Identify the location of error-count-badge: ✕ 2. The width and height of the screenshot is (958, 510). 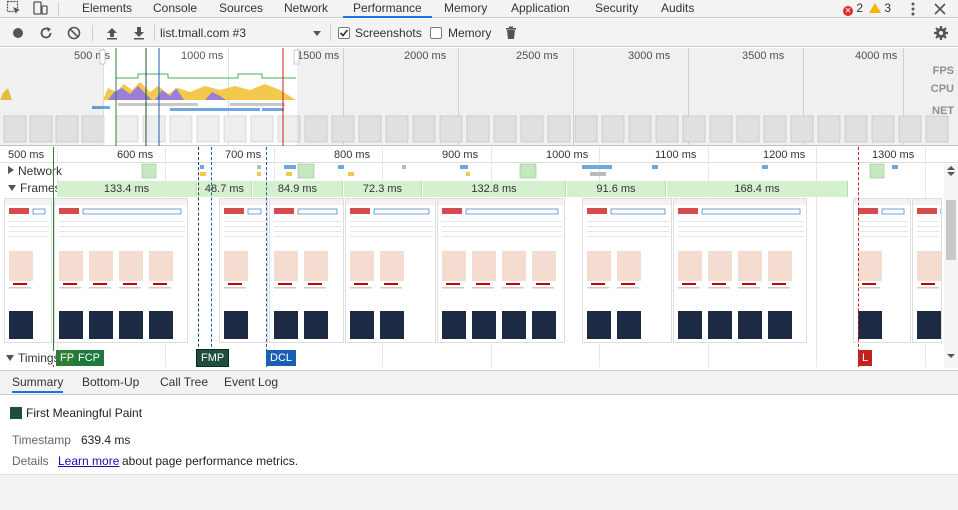
(853, 9).